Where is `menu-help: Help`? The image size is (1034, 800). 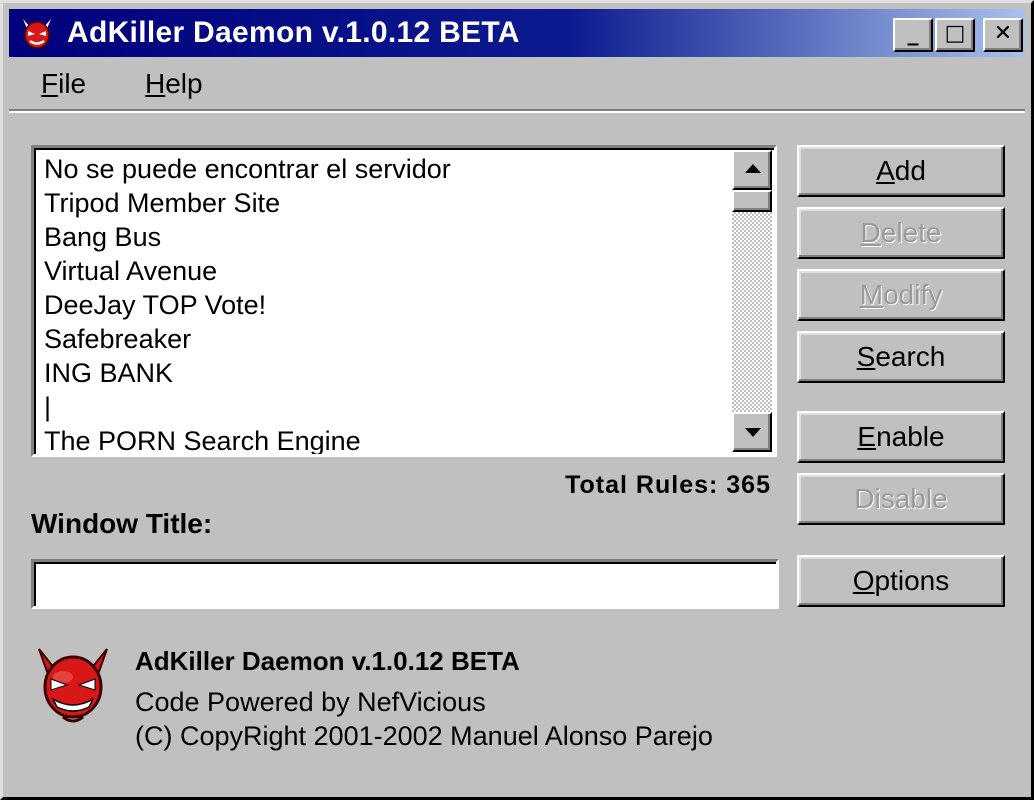 menu-help: Help is located at coordinates (174, 84).